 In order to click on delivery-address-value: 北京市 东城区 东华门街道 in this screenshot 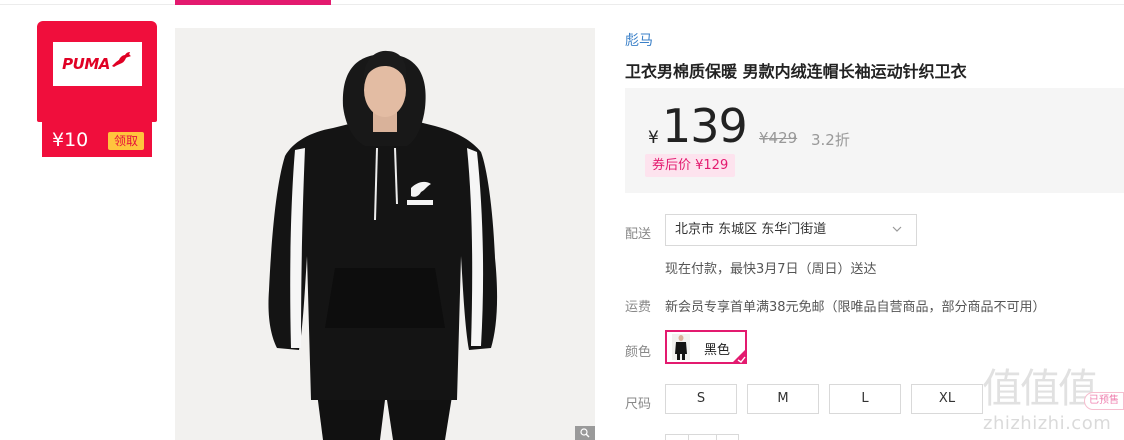, I will do `click(751, 229)`.